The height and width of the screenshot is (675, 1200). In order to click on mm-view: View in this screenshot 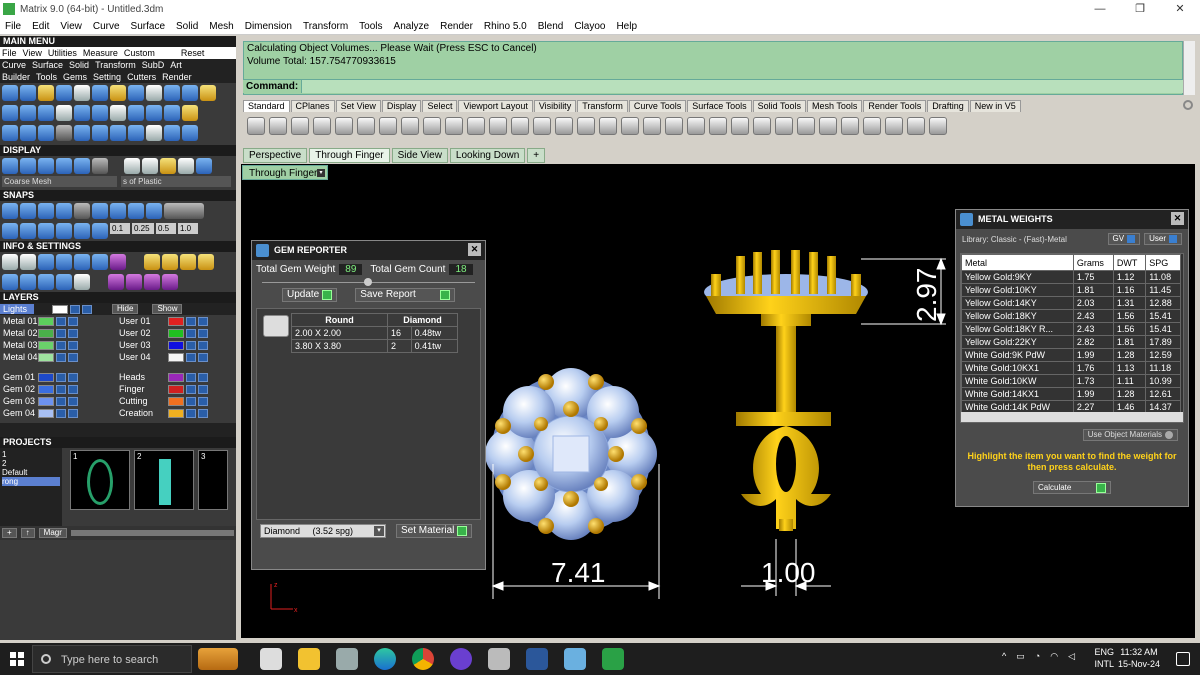, I will do `click(32, 53)`.